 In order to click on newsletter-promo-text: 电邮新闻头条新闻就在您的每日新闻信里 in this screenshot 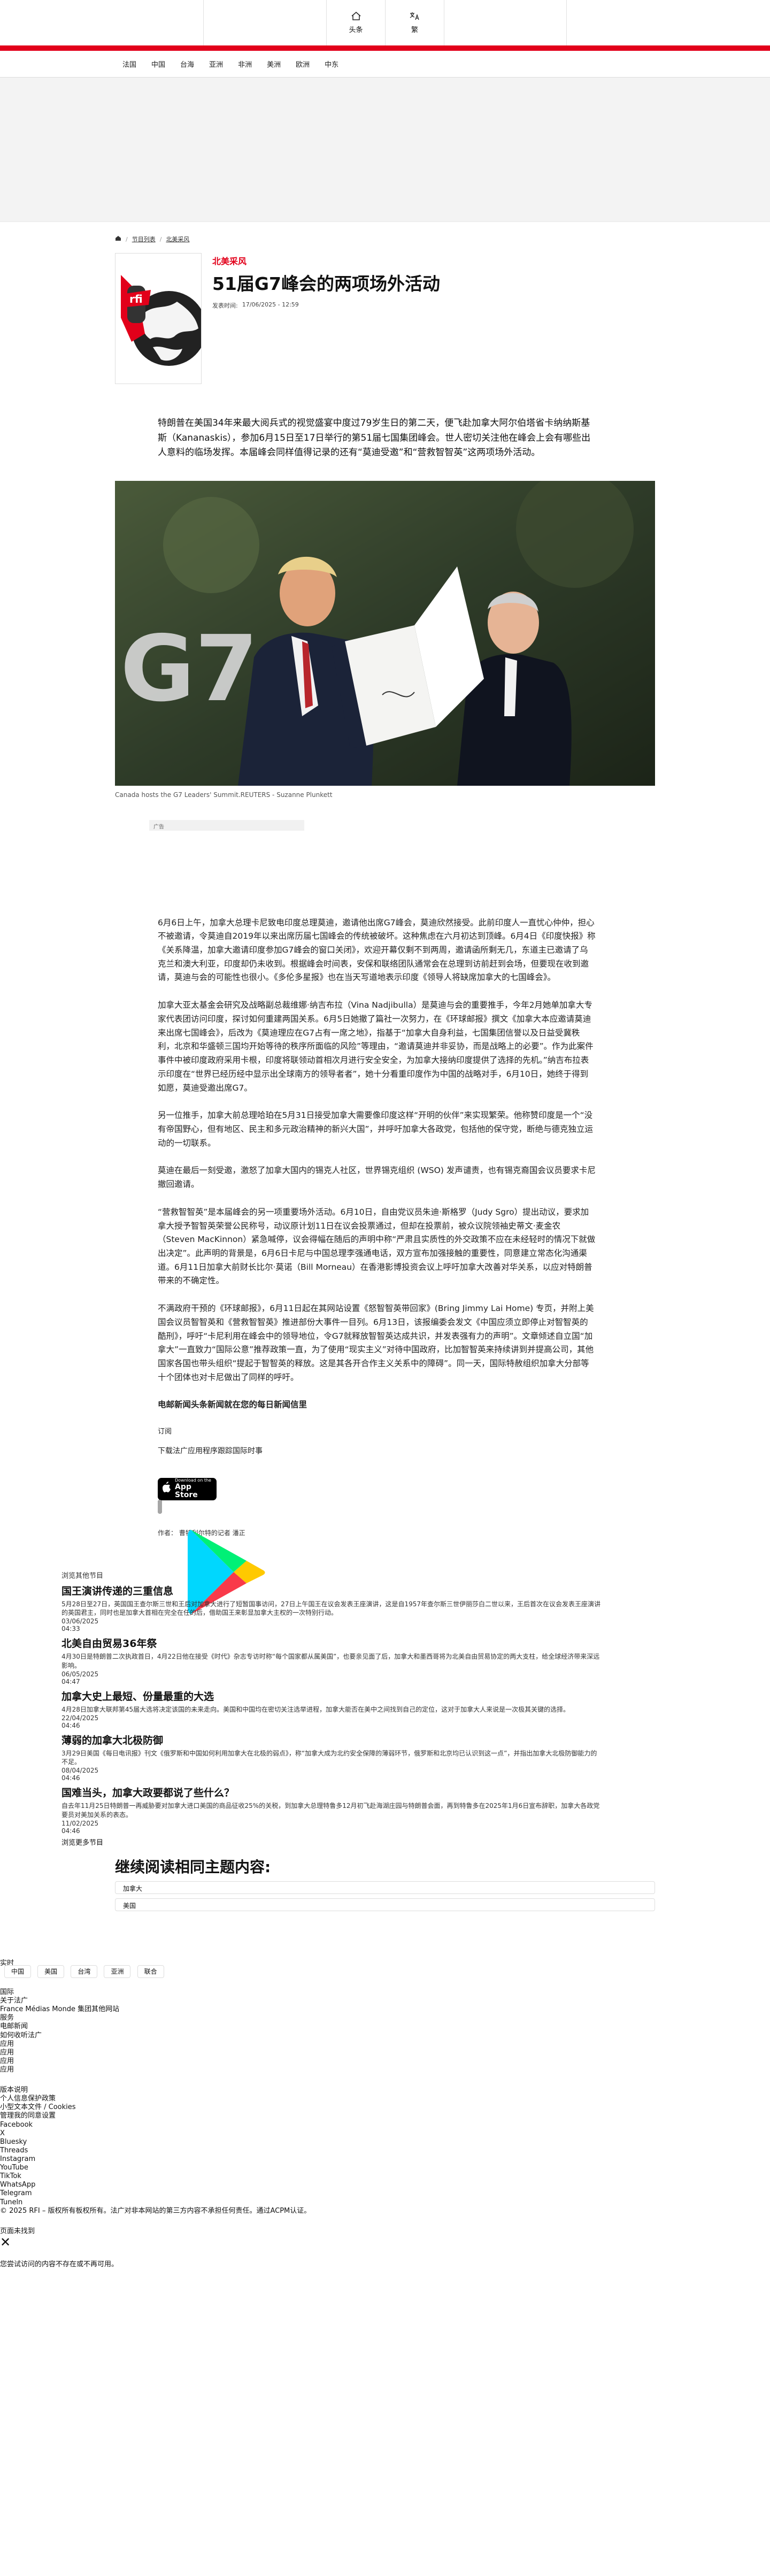, I will do `click(232, 1405)`.